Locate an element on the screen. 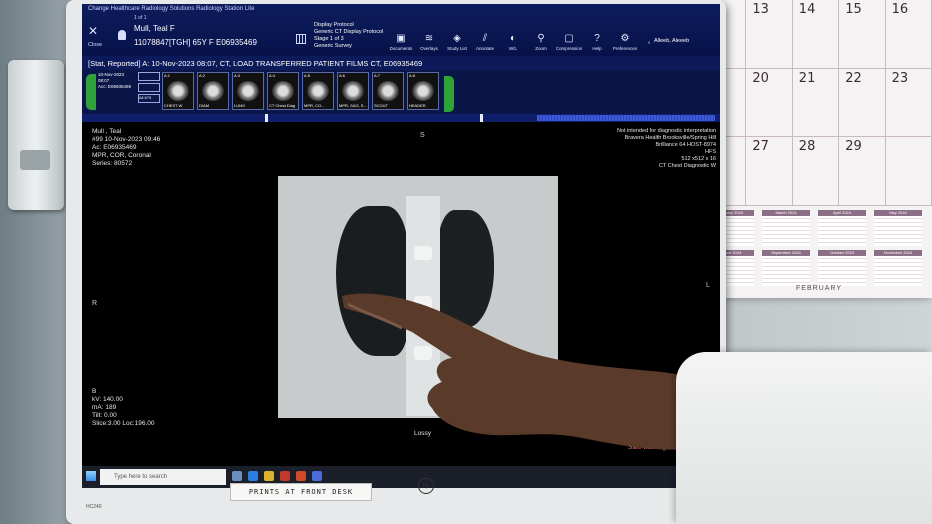 The width and height of the screenshot is (932, 524). toolbar-label: Preferences is located at coordinates (625, 48).